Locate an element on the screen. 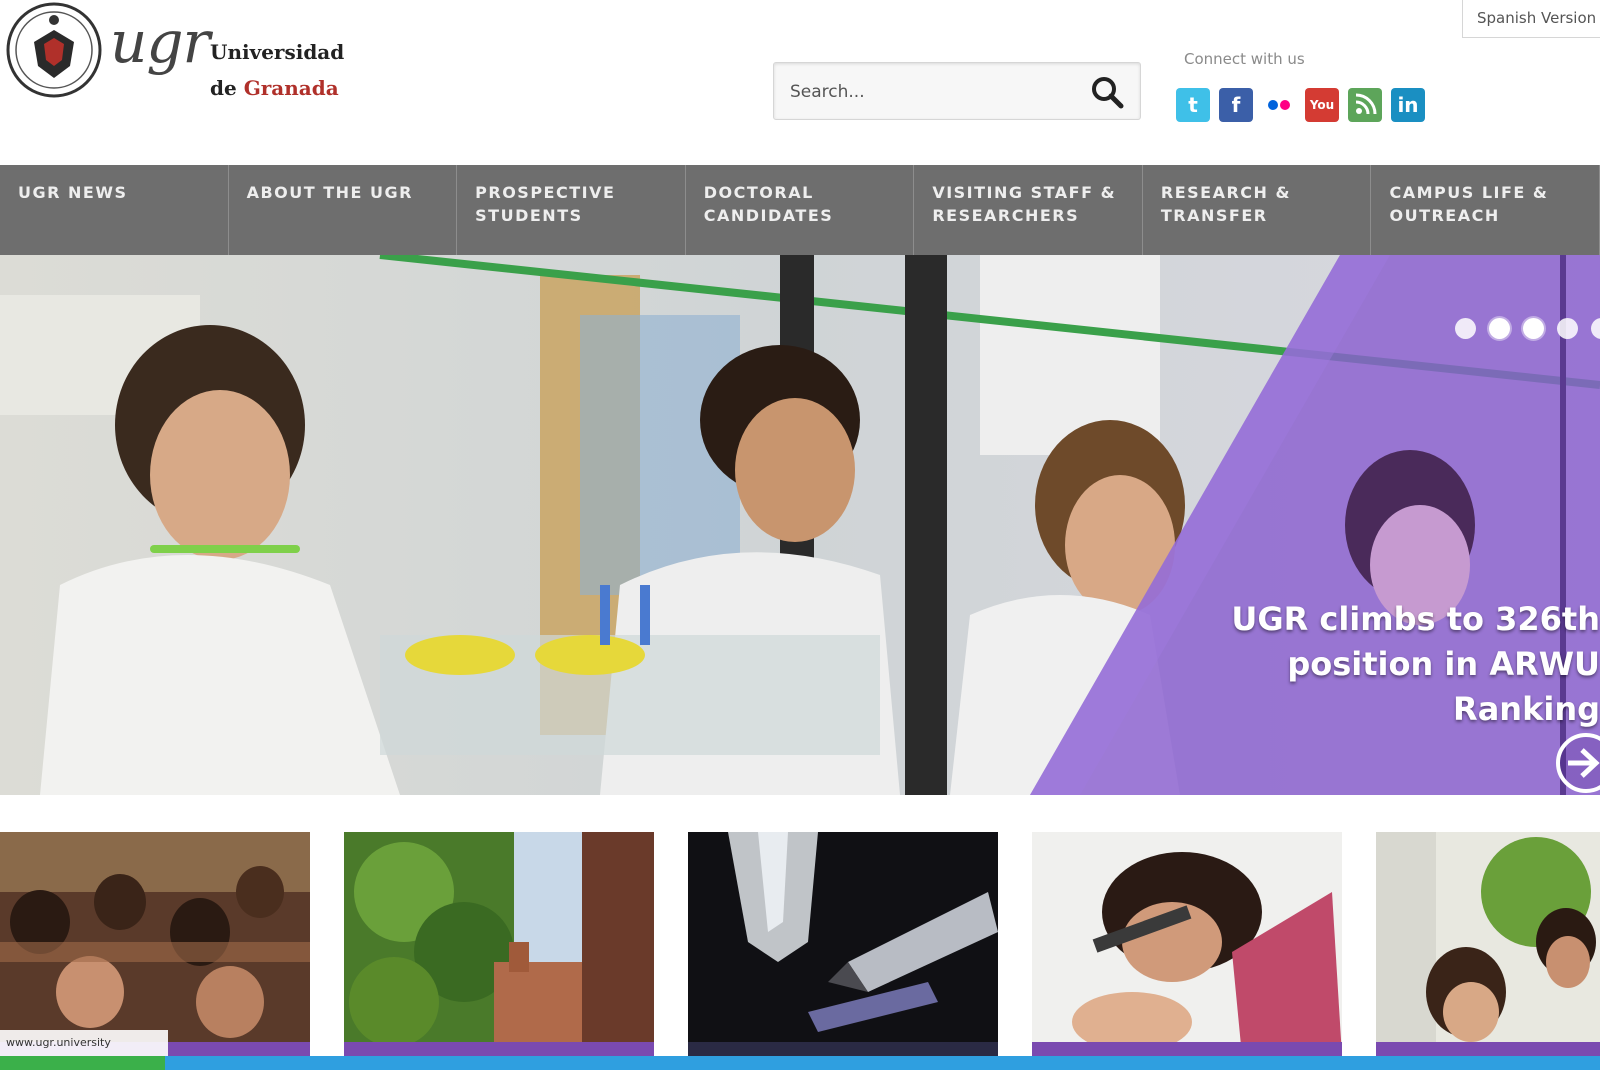 The height and width of the screenshot is (1070, 1600). nav-item-doctoral-candidates: DOCTORAL CANDIDATES is located at coordinates (800, 210).